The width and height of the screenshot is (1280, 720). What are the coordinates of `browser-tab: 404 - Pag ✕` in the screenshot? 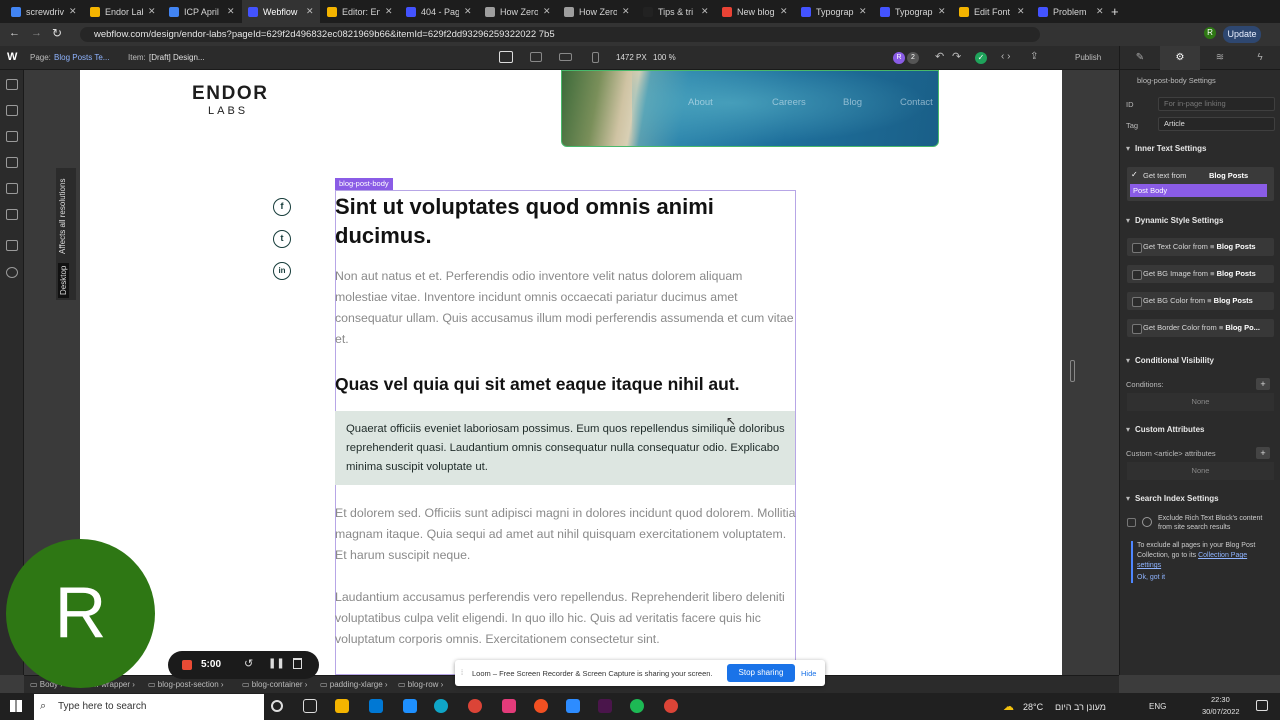 It's located at (439, 11).